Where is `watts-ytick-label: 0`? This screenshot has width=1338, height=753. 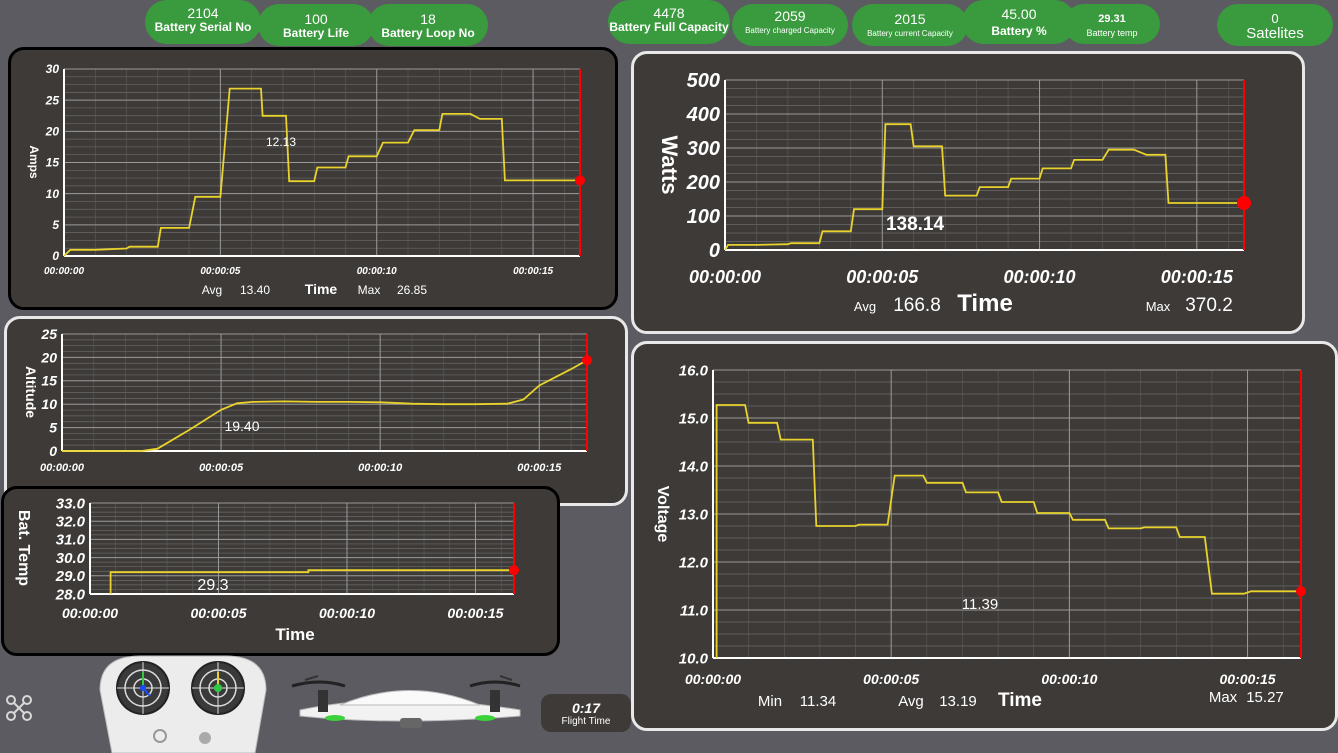 watts-ytick-label: 0 is located at coordinates (714, 251).